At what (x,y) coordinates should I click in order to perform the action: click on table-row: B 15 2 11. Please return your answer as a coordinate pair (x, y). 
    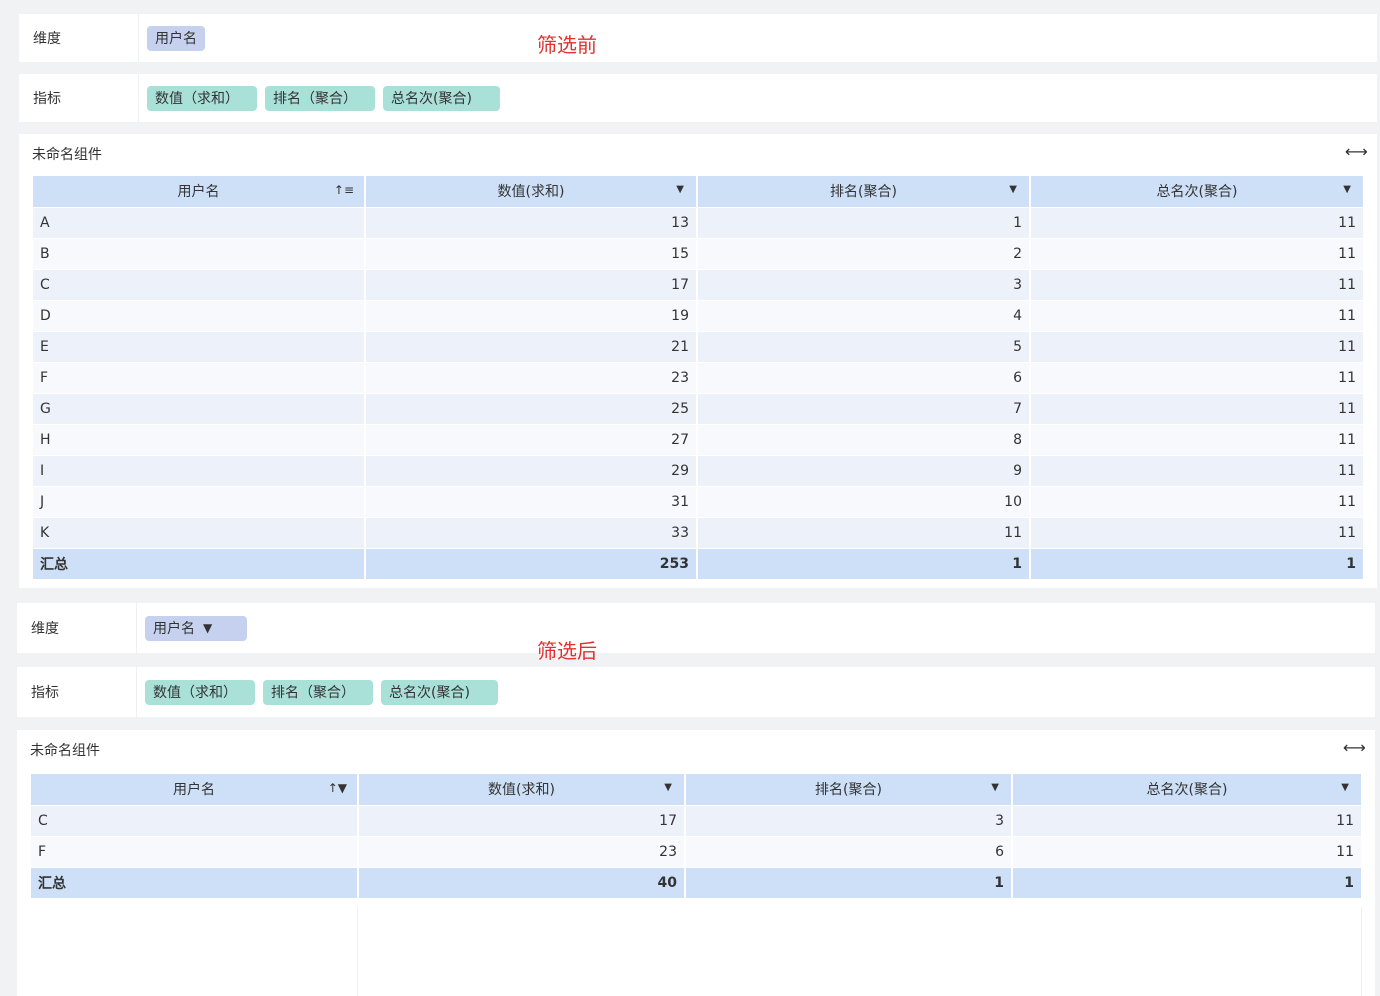
    Looking at the image, I should click on (699, 253).